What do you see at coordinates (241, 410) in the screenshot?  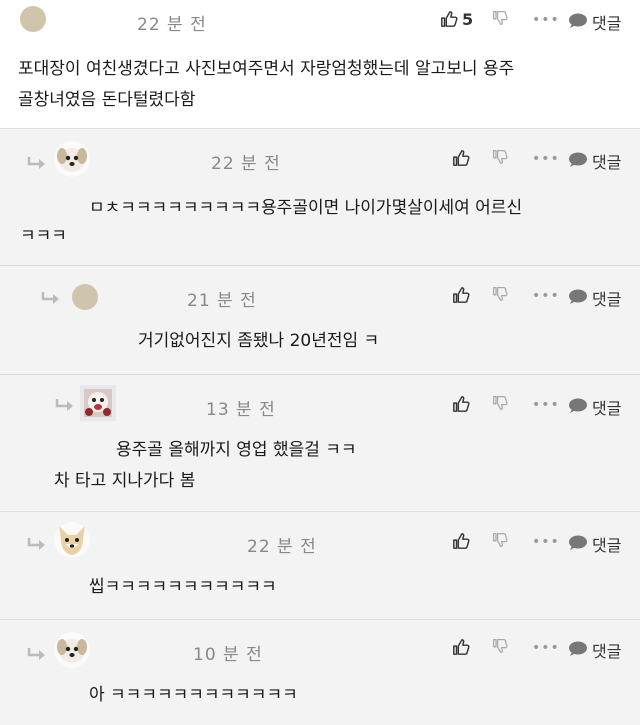 I see `comment-timestamp: 13 분 전` at bounding box center [241, 410].